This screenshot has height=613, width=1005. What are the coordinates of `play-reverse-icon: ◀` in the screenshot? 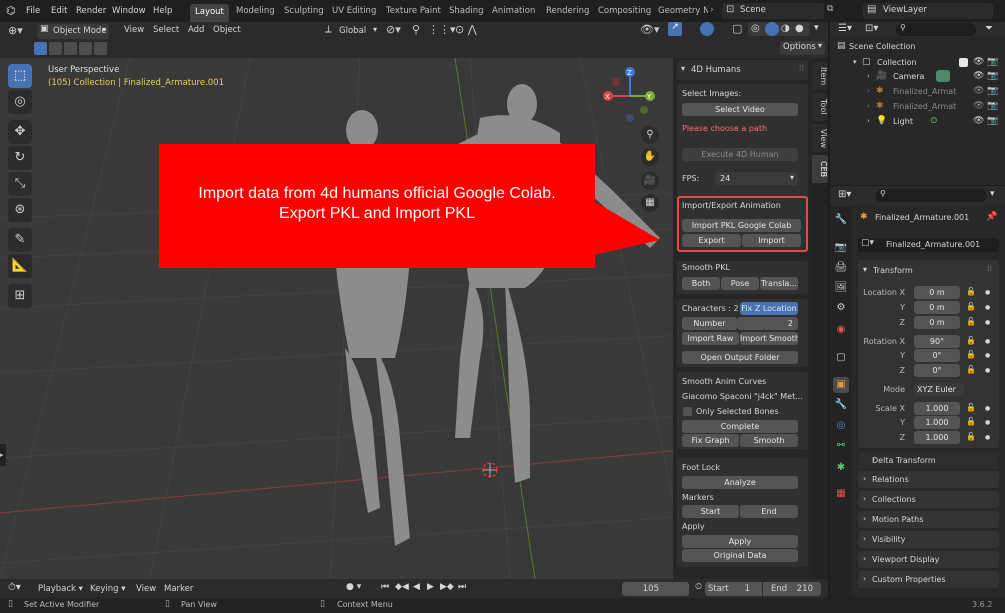 It's located at (416, 587).